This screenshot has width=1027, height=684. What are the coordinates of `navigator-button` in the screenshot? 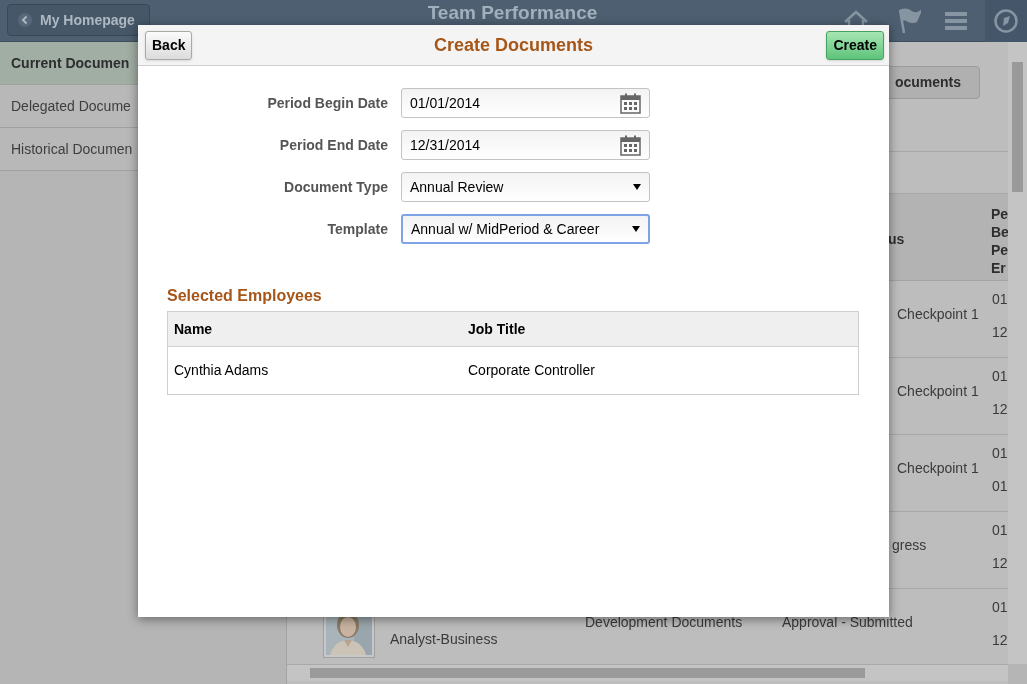 It's located at (1006, 21).